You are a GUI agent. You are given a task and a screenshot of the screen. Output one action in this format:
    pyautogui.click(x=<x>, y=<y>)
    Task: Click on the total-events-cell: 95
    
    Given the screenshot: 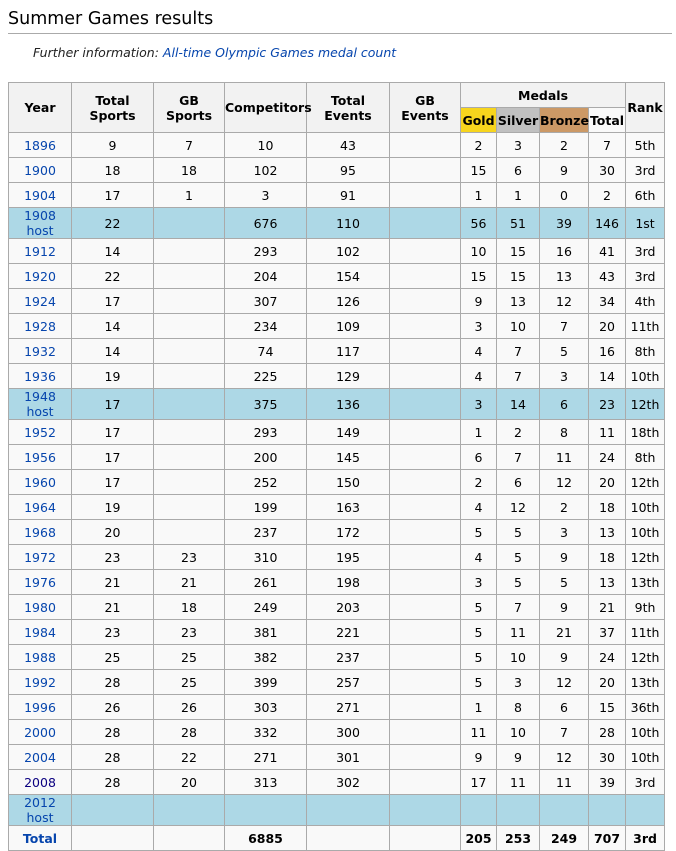 What is the action you would take?
    pyautogui.click(x=348, y=170)
    